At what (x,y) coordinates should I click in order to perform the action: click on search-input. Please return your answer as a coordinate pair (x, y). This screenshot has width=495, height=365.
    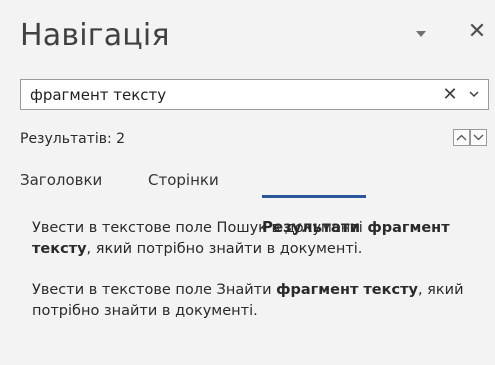
    Looking at the image, I should click on (221, 94).